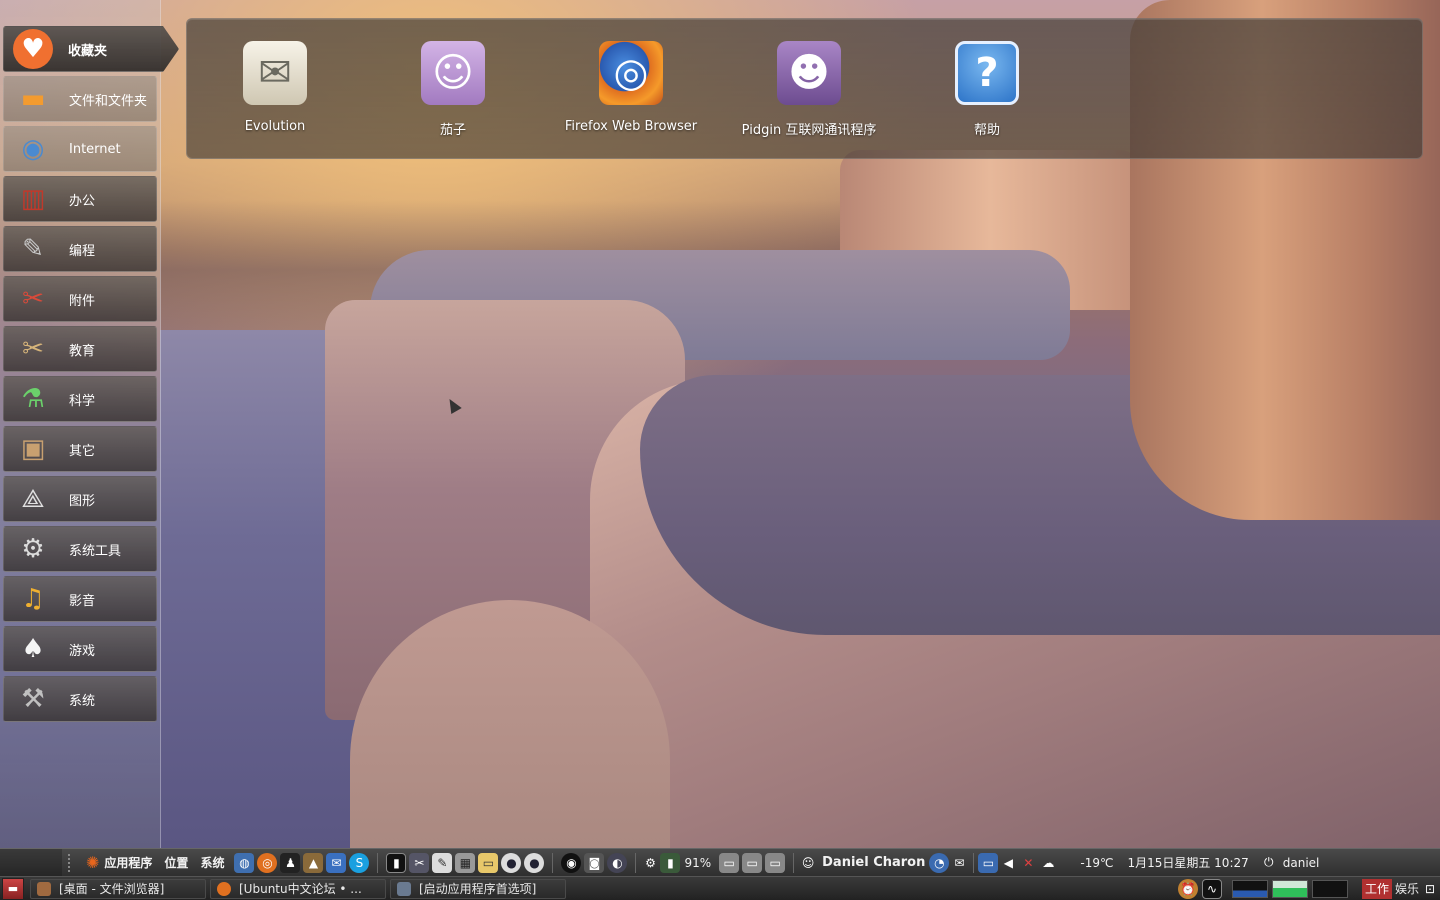 Image resolution: width=1440 pixels, height=900 pixels. What do you see at coordinates (465, 862) in the screenshot?
I see `calculator-icon: ▦` at bounding box center [465, 862].